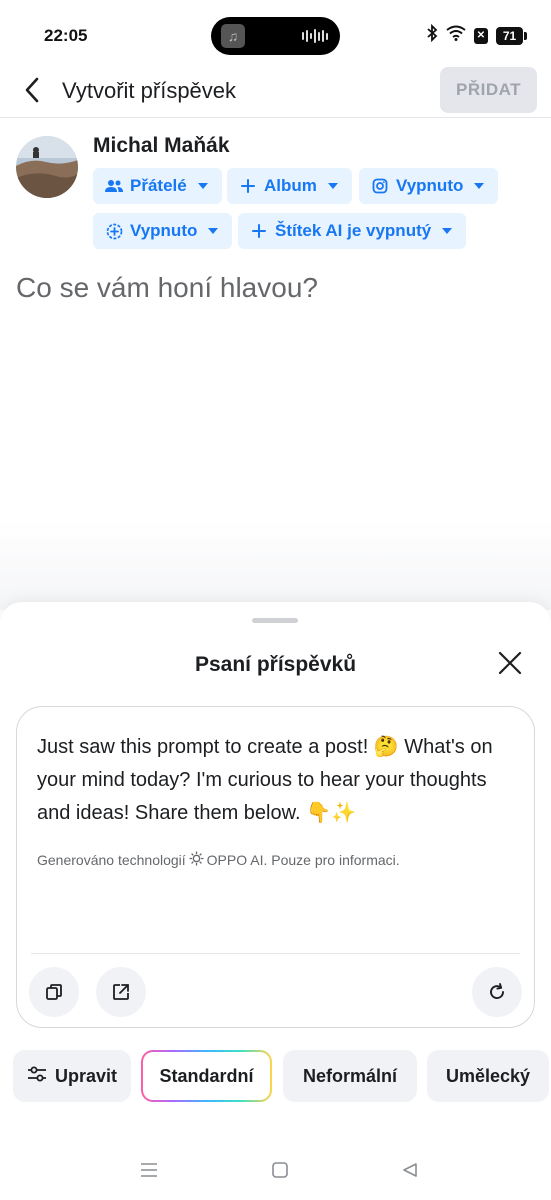  I want to click on album-label: Album, so click(290, 185).